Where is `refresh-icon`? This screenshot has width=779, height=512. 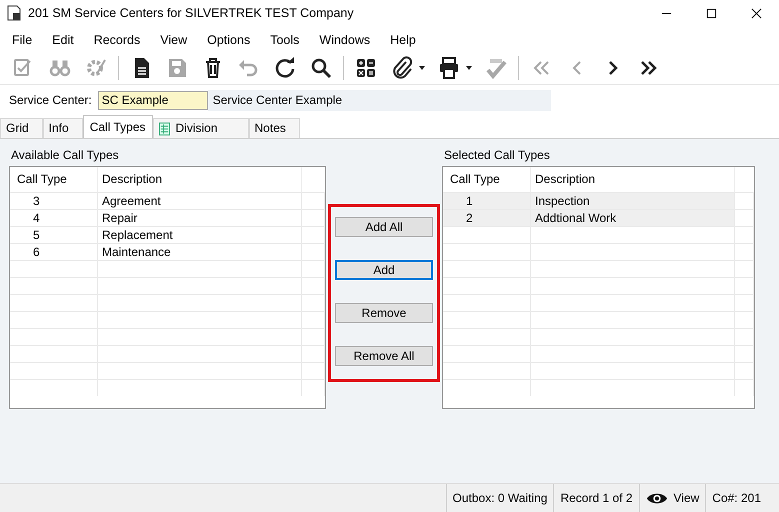
refresh-icon is located at coordinates (285, 68).